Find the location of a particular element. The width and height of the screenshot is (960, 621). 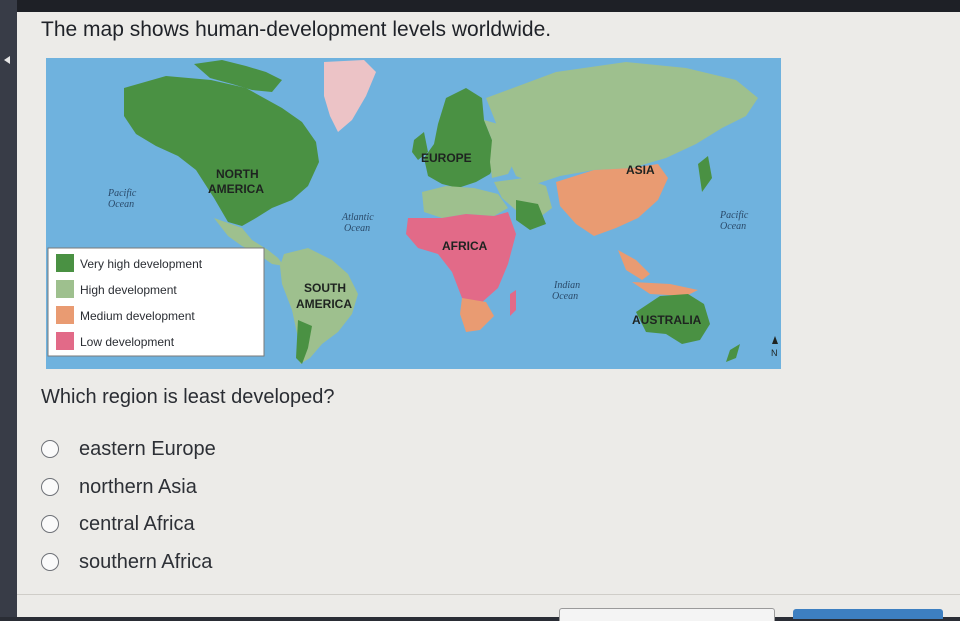

legend-swatch-very-high is located at coordinates (65, 263).